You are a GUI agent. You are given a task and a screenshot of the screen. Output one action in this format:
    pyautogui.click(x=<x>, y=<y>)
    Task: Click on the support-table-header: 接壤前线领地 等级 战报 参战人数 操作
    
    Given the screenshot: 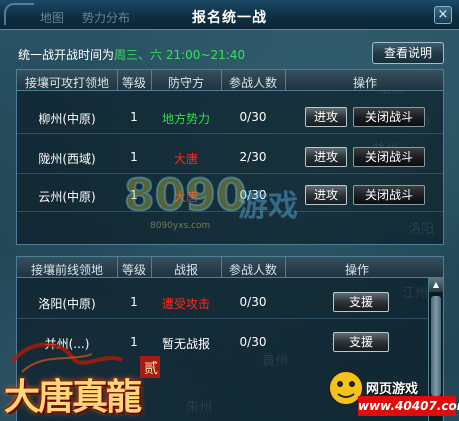 What is the action you would take?
    pyautogui.click(x=230, y=267)
    